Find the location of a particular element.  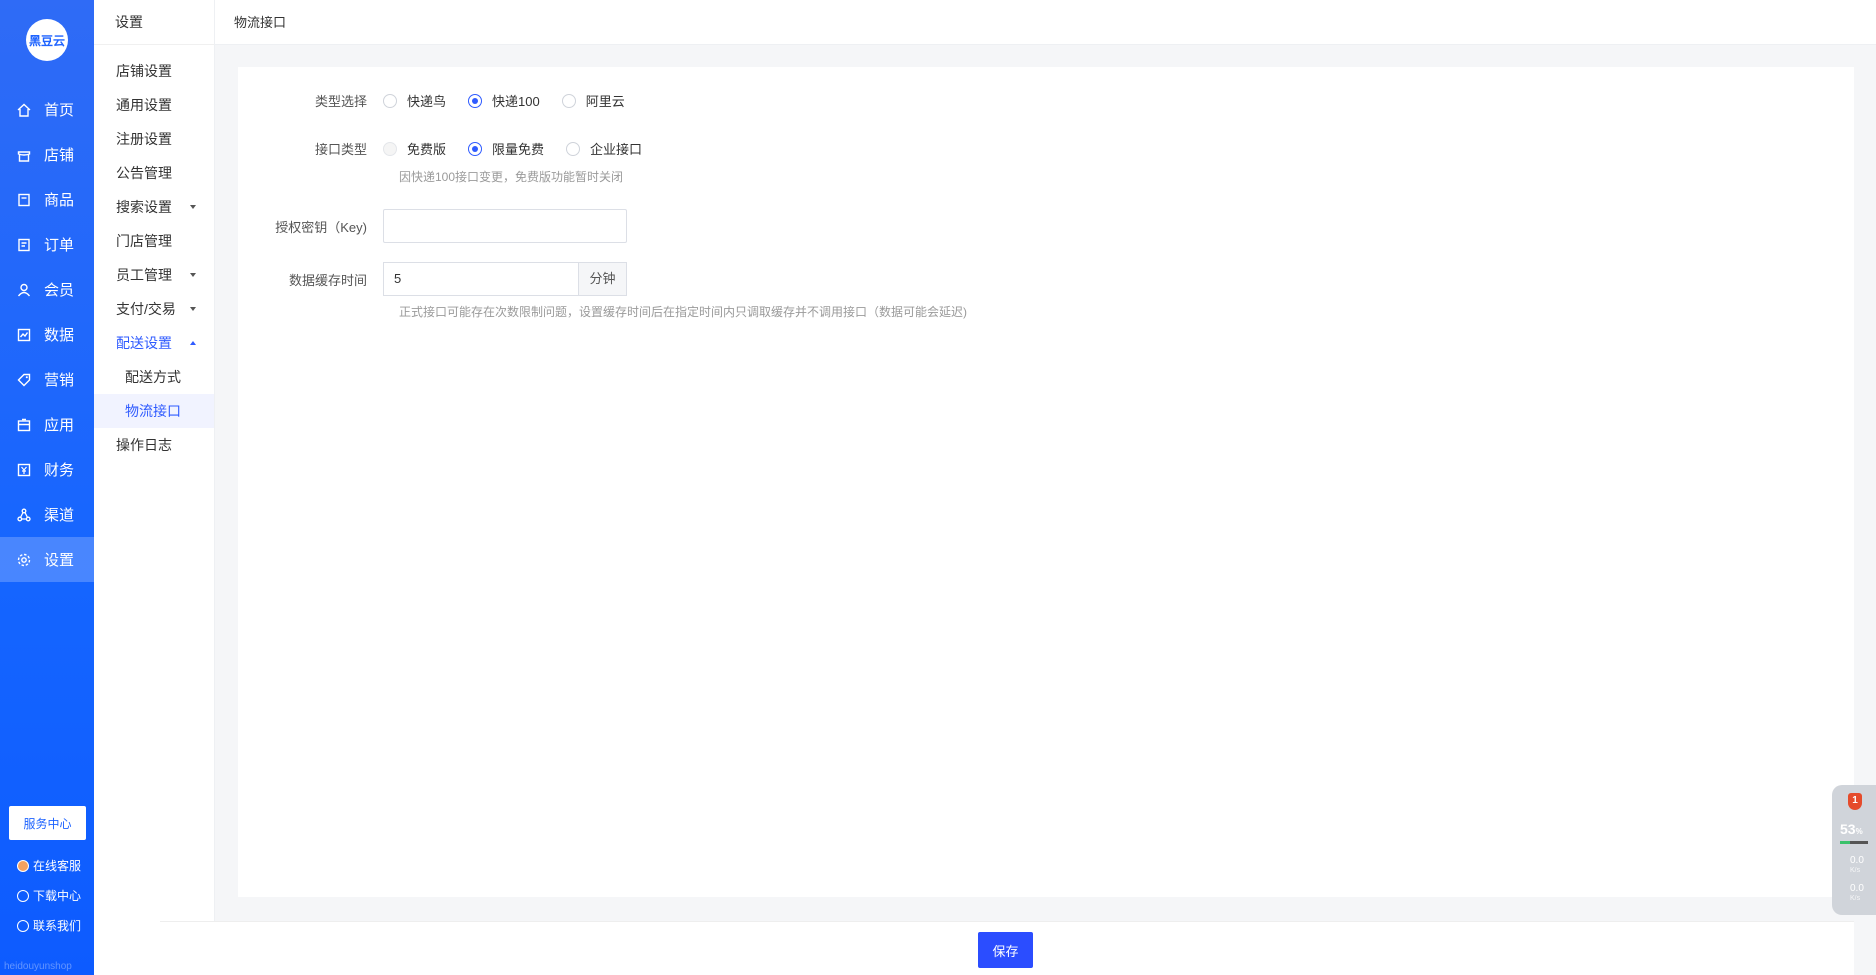

breadcrumb: 物流接口 is located at coordinates (1045, 22).